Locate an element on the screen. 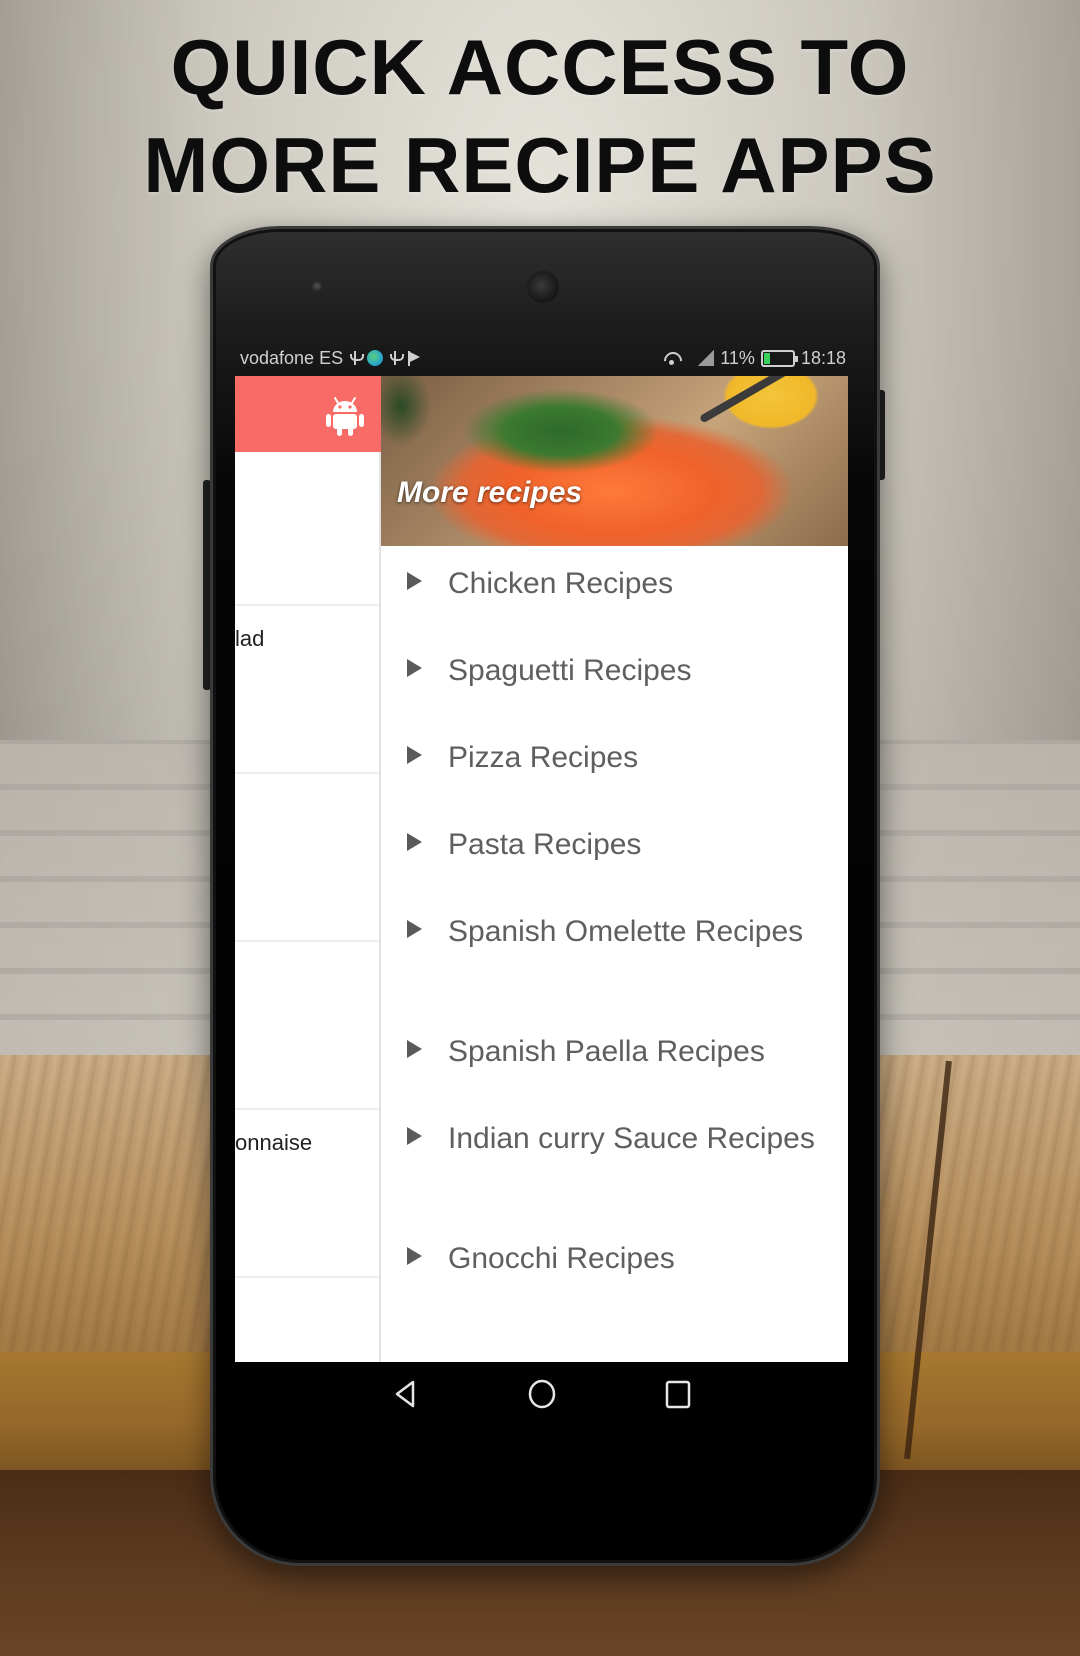  home-icon is located at coordinates (542, 1394).